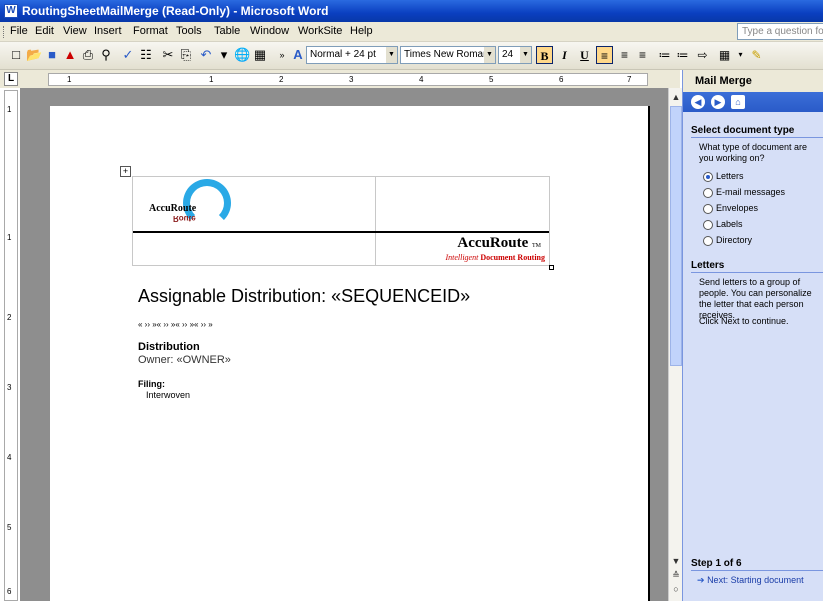  I want to click on menu-window: Window, so click(269, 31).